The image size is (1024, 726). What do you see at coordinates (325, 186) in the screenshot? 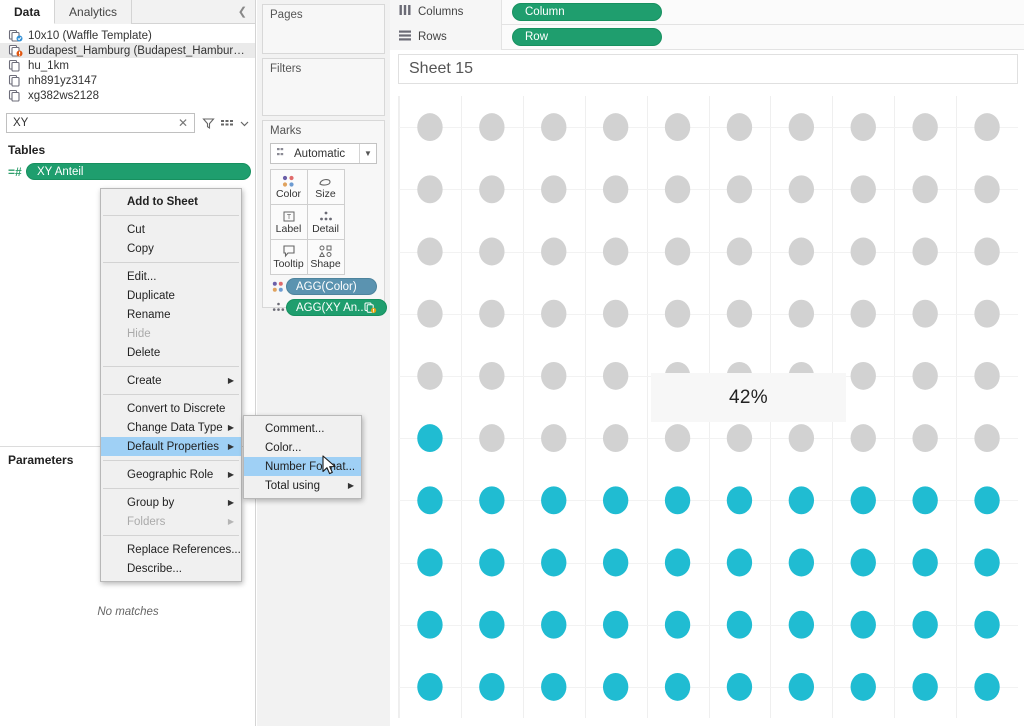
I see `size-button: Size` at bounding box center [325, 186].